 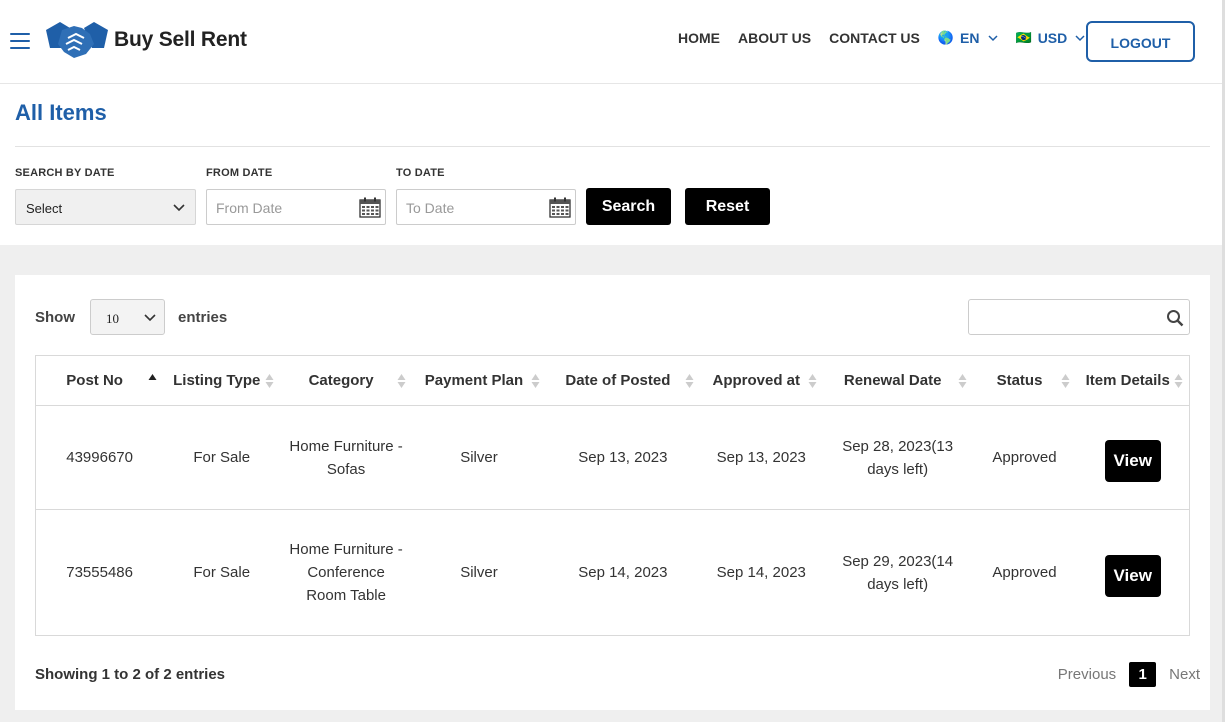 I want to click on col-approved-at: Approved at, so click(x=761, y=380).